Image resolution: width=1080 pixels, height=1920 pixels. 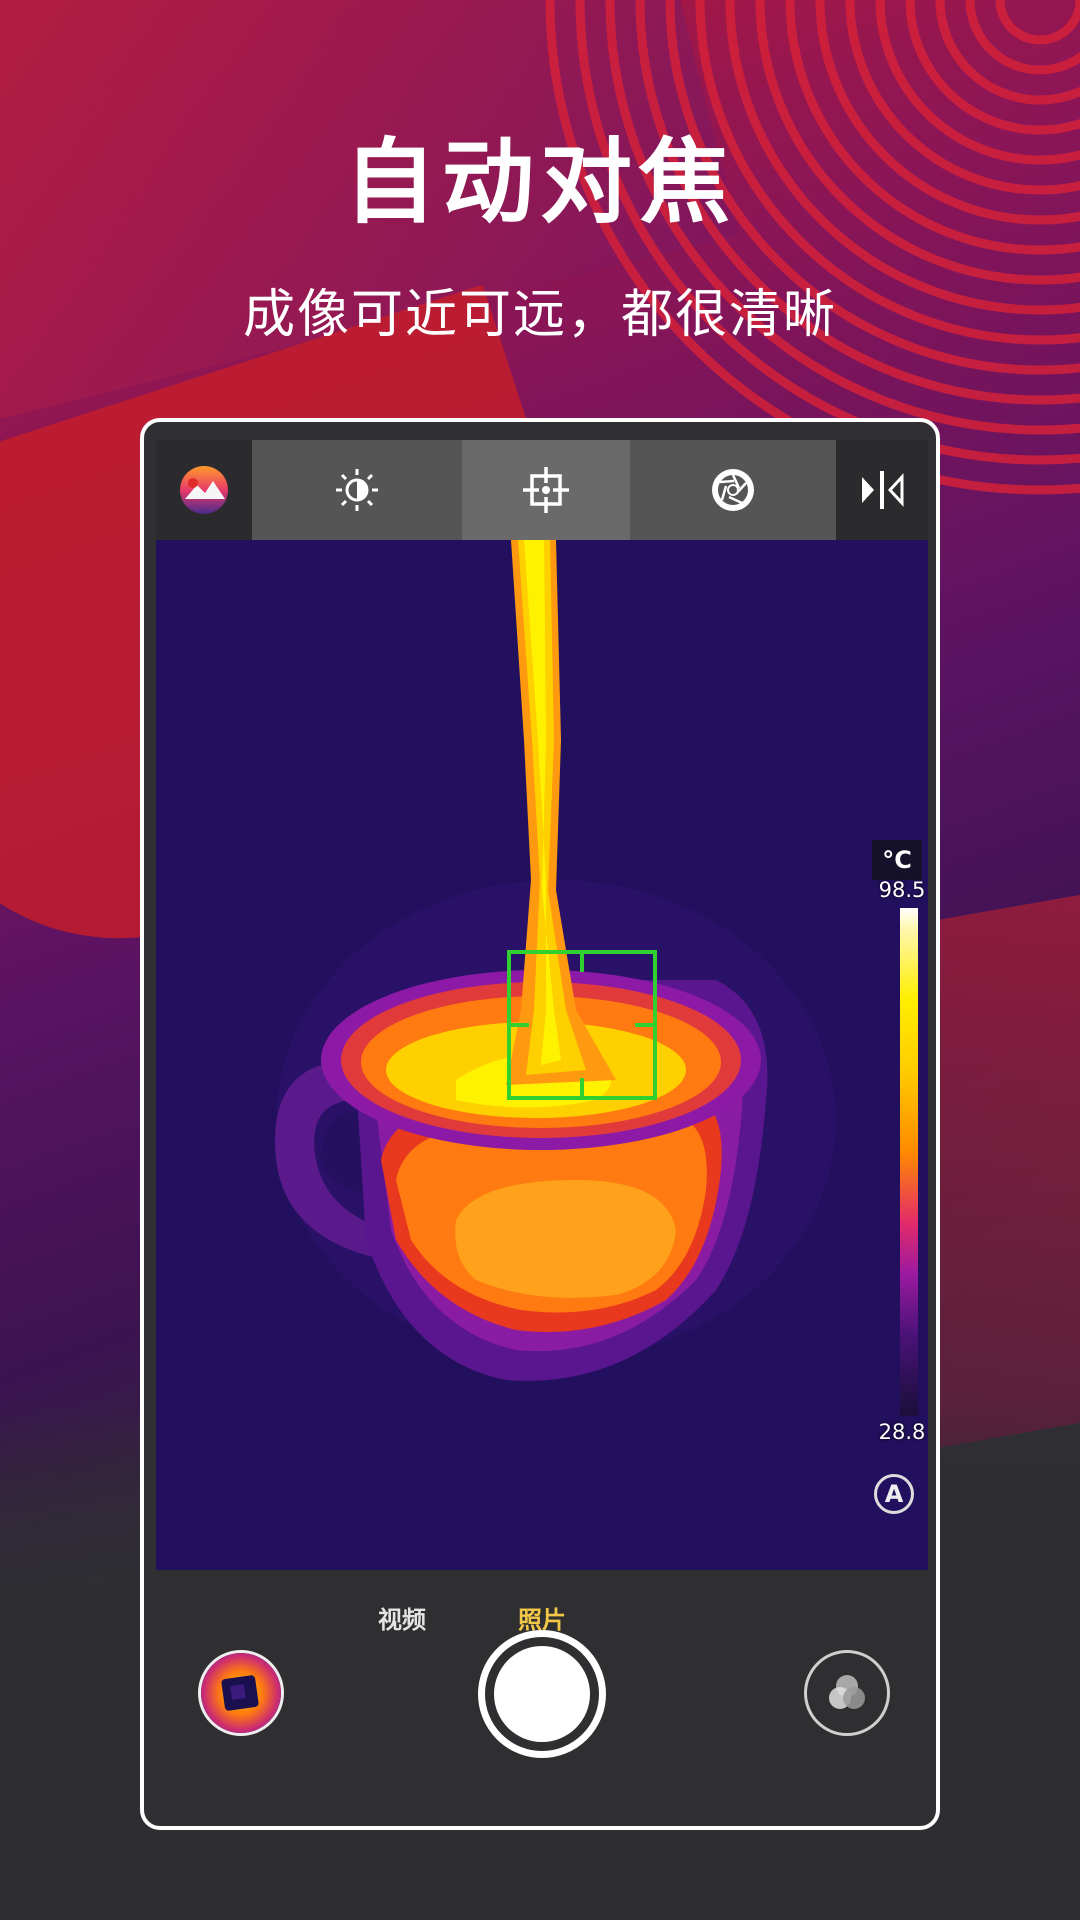 I want to click on last-photo-thumbnail, so click(x=241, y=1693).